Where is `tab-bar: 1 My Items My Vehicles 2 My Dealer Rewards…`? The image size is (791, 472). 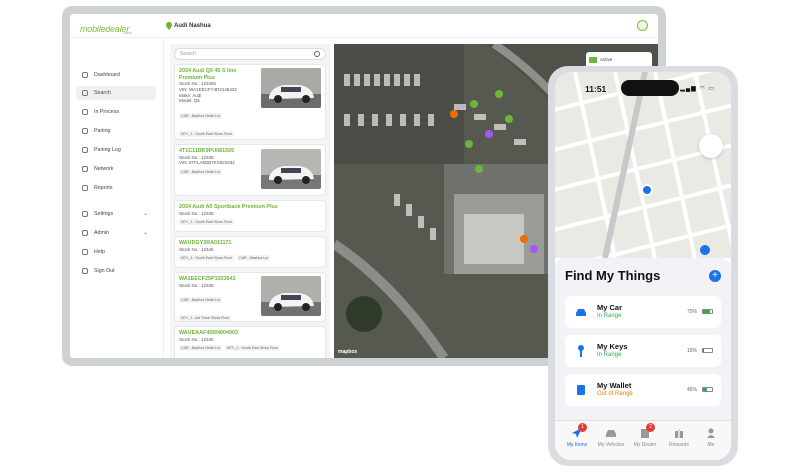 tab-bar: 1 My Items My Vehicles 2 My Dealer Rewards… is located at coordinates (643, 440).